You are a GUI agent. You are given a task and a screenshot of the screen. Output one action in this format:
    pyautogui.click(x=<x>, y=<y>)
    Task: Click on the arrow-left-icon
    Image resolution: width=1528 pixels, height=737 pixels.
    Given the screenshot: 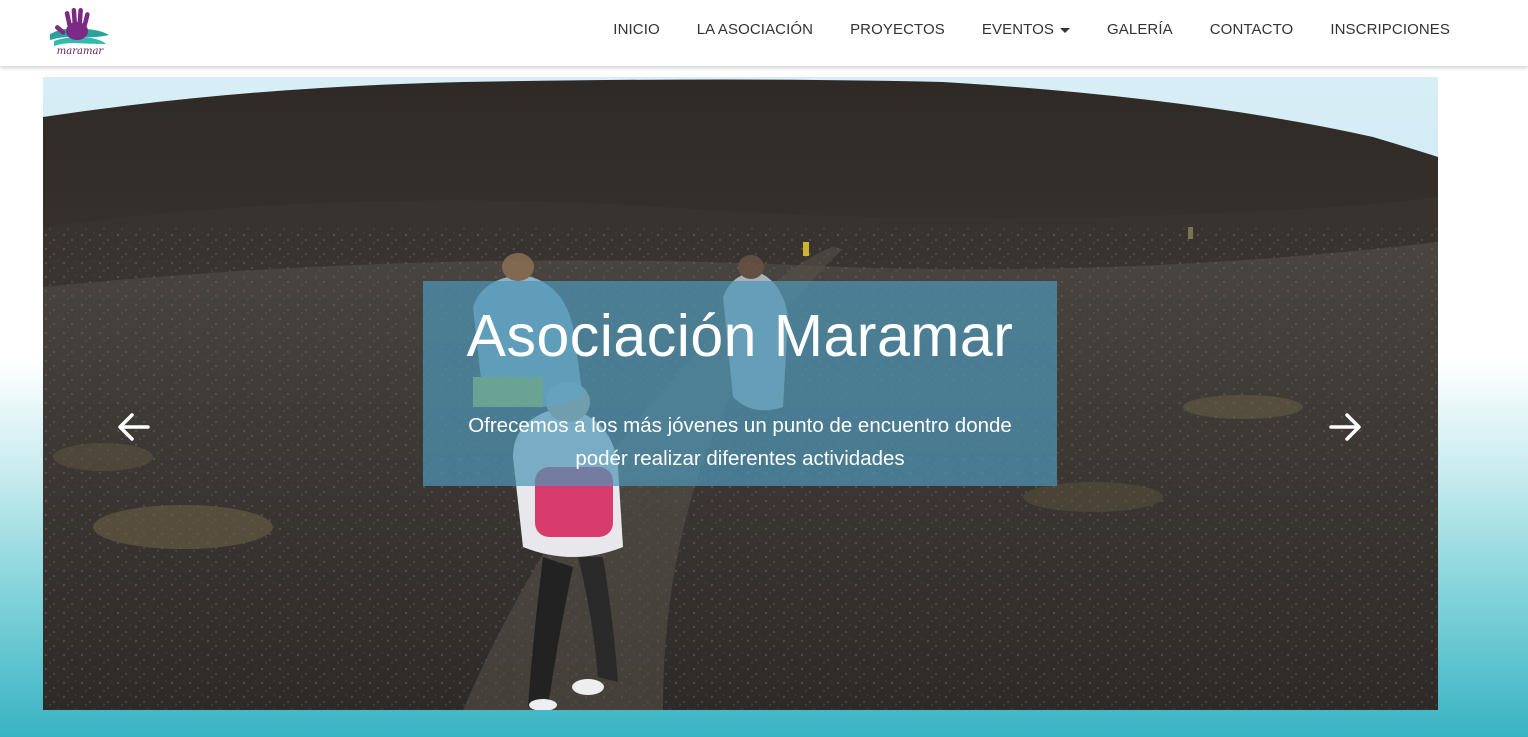 What is the action you would take?
    pyautogui.click(x=134, y=427)
    